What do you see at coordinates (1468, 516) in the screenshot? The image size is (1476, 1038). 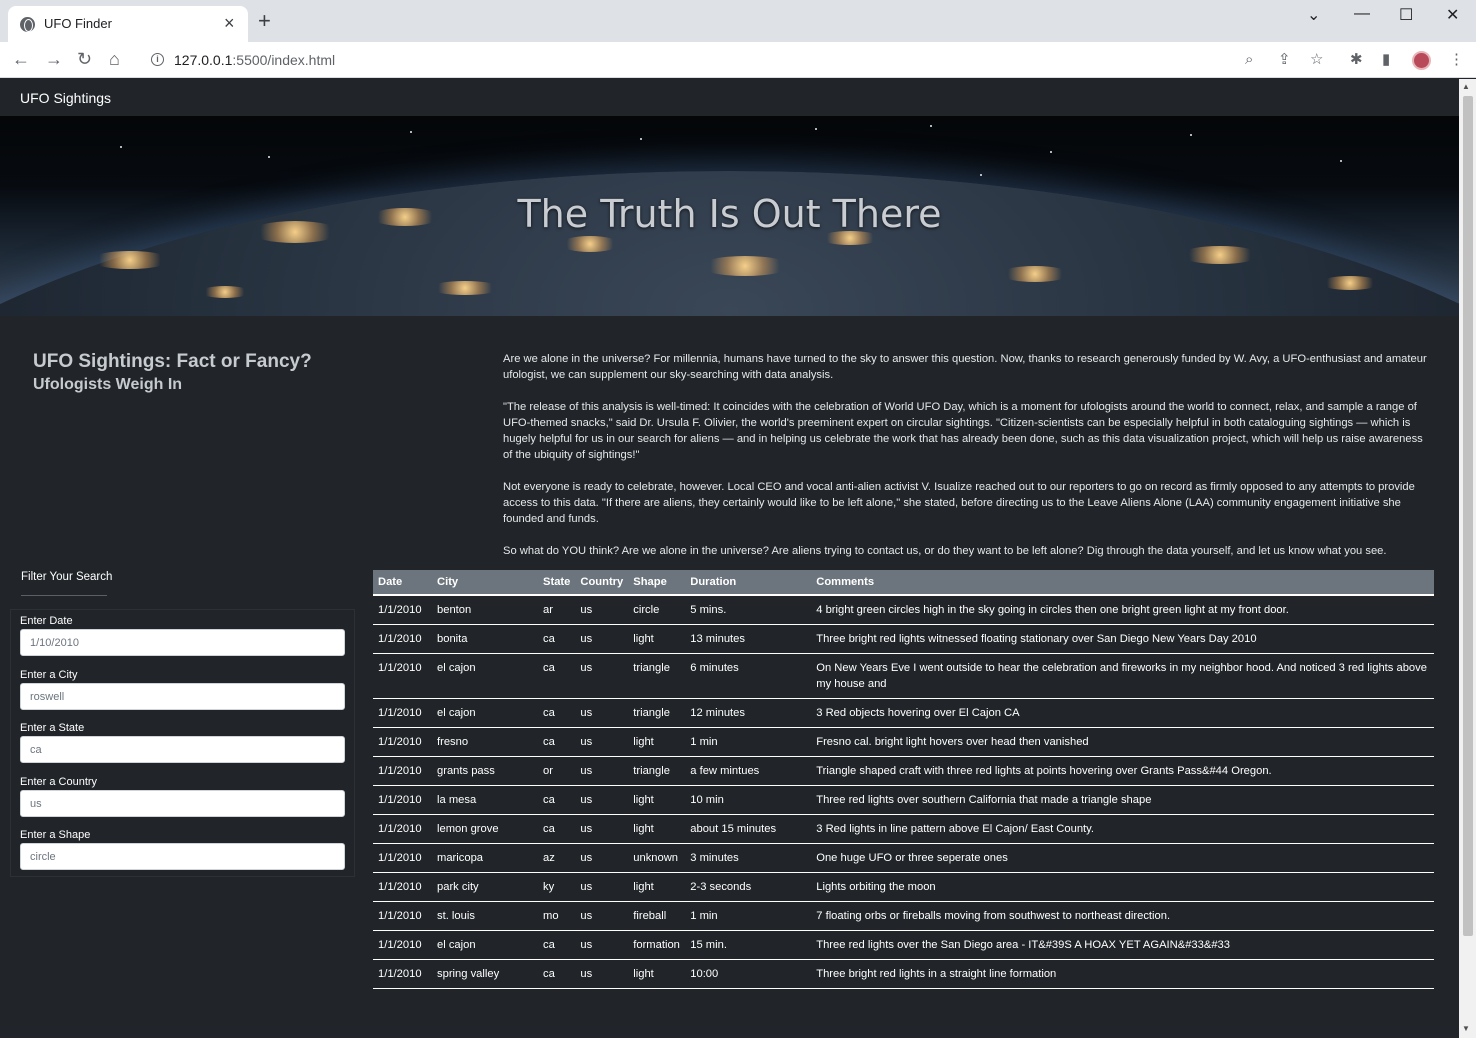 I see `scrollbar-thumb` at bounding box center [1468, 516].